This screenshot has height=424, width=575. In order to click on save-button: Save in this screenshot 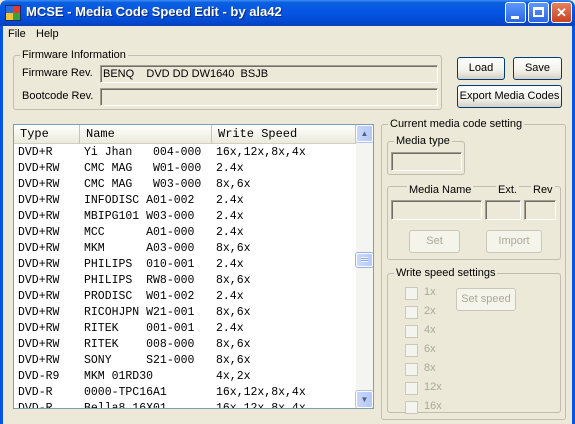, I will do `click(537, 68)`.